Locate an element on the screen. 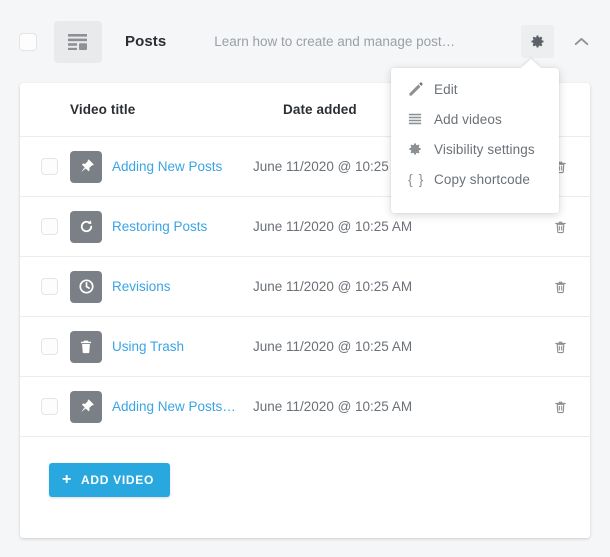 The image size is (610, 557). table-row: Adding New Posts… June 11/2020 @ 10:25 AM is located at coordinates (305, 407).